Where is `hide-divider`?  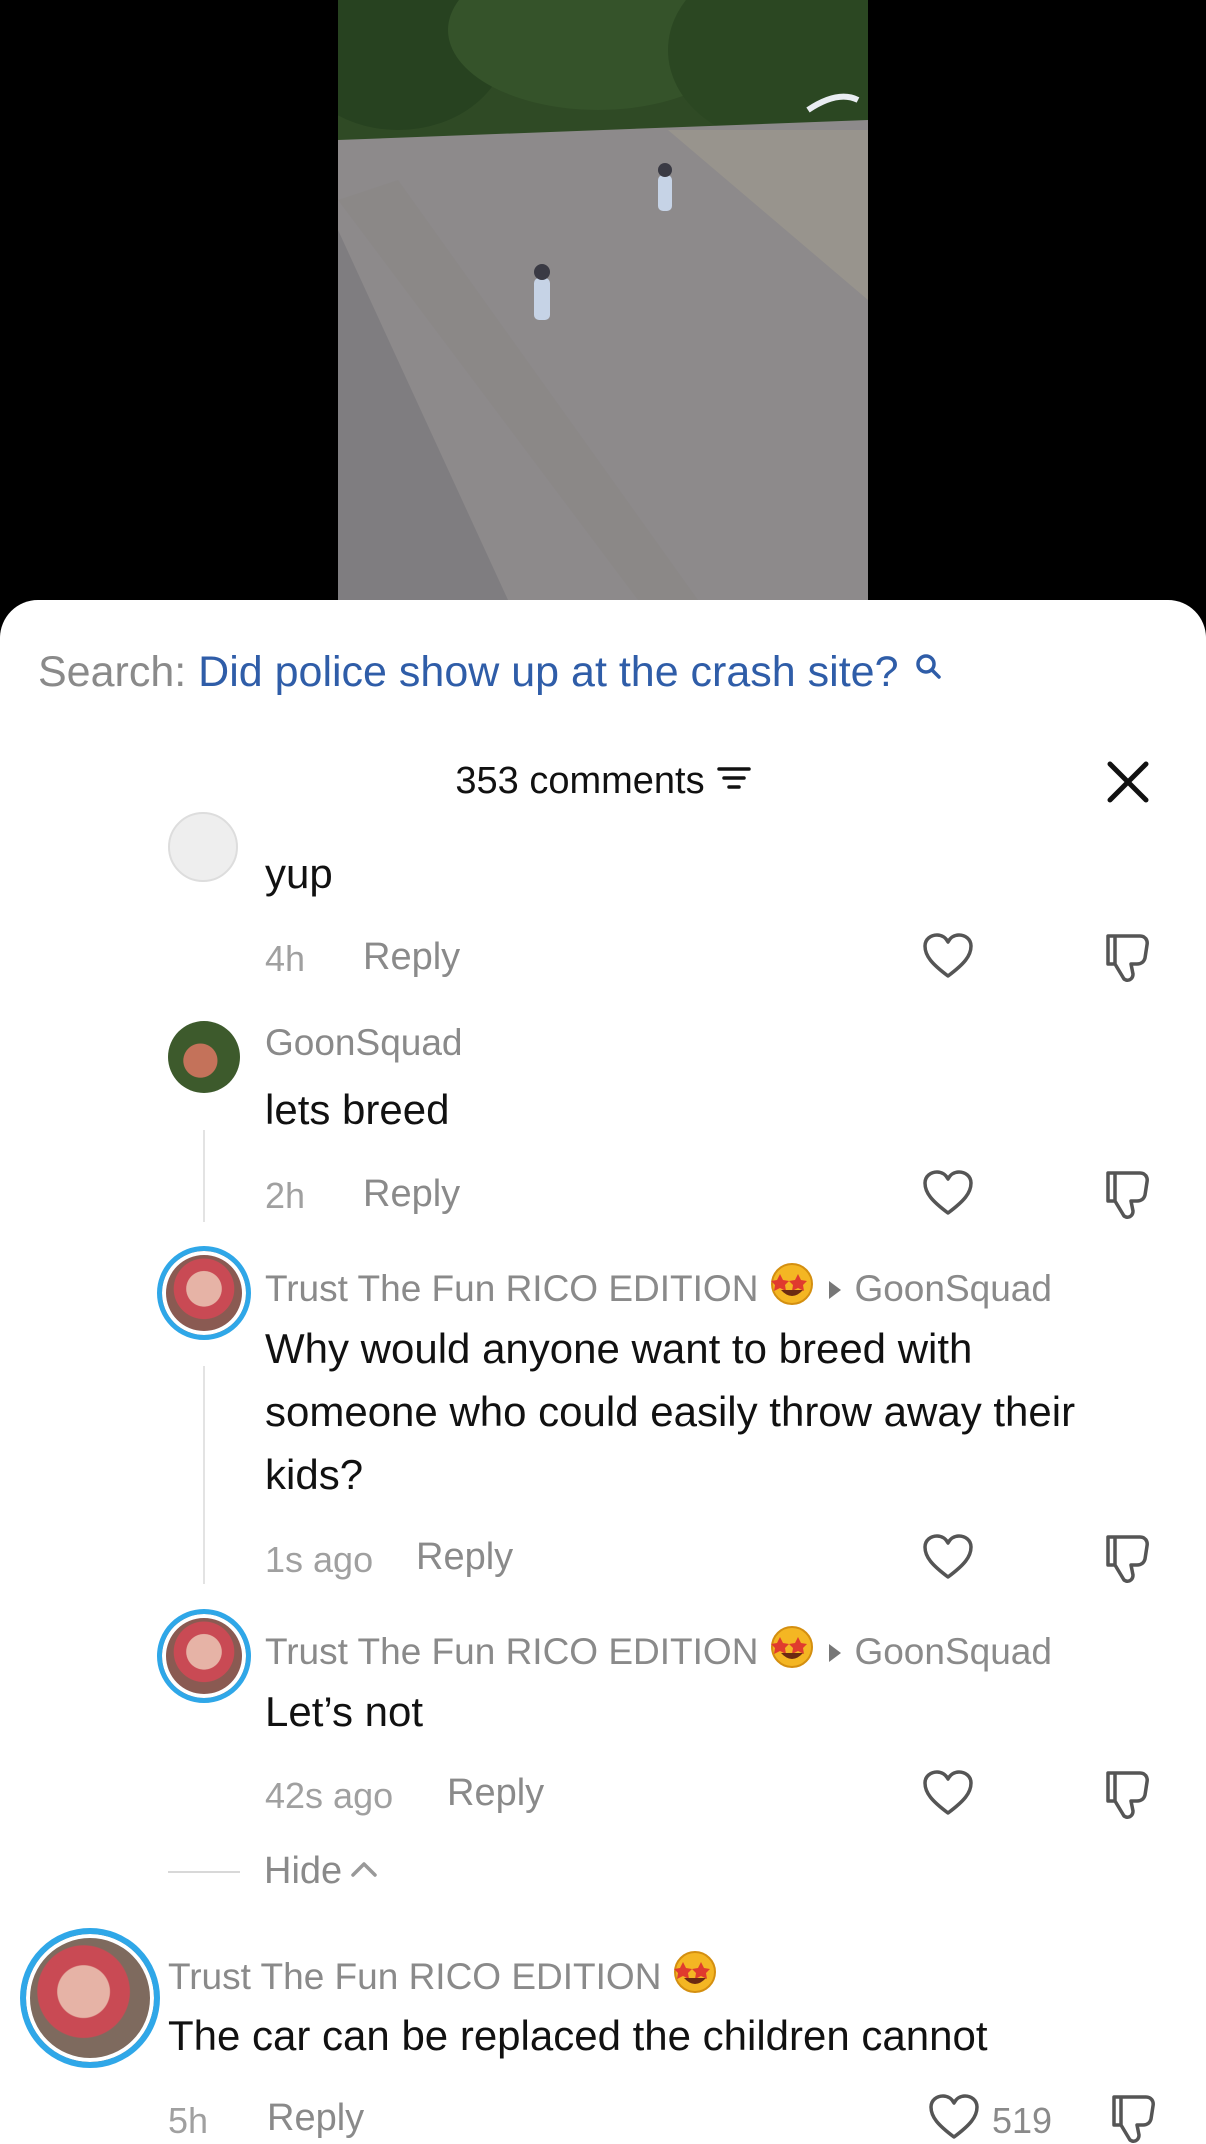
hide-divider is located at coordinates (204, 1871).